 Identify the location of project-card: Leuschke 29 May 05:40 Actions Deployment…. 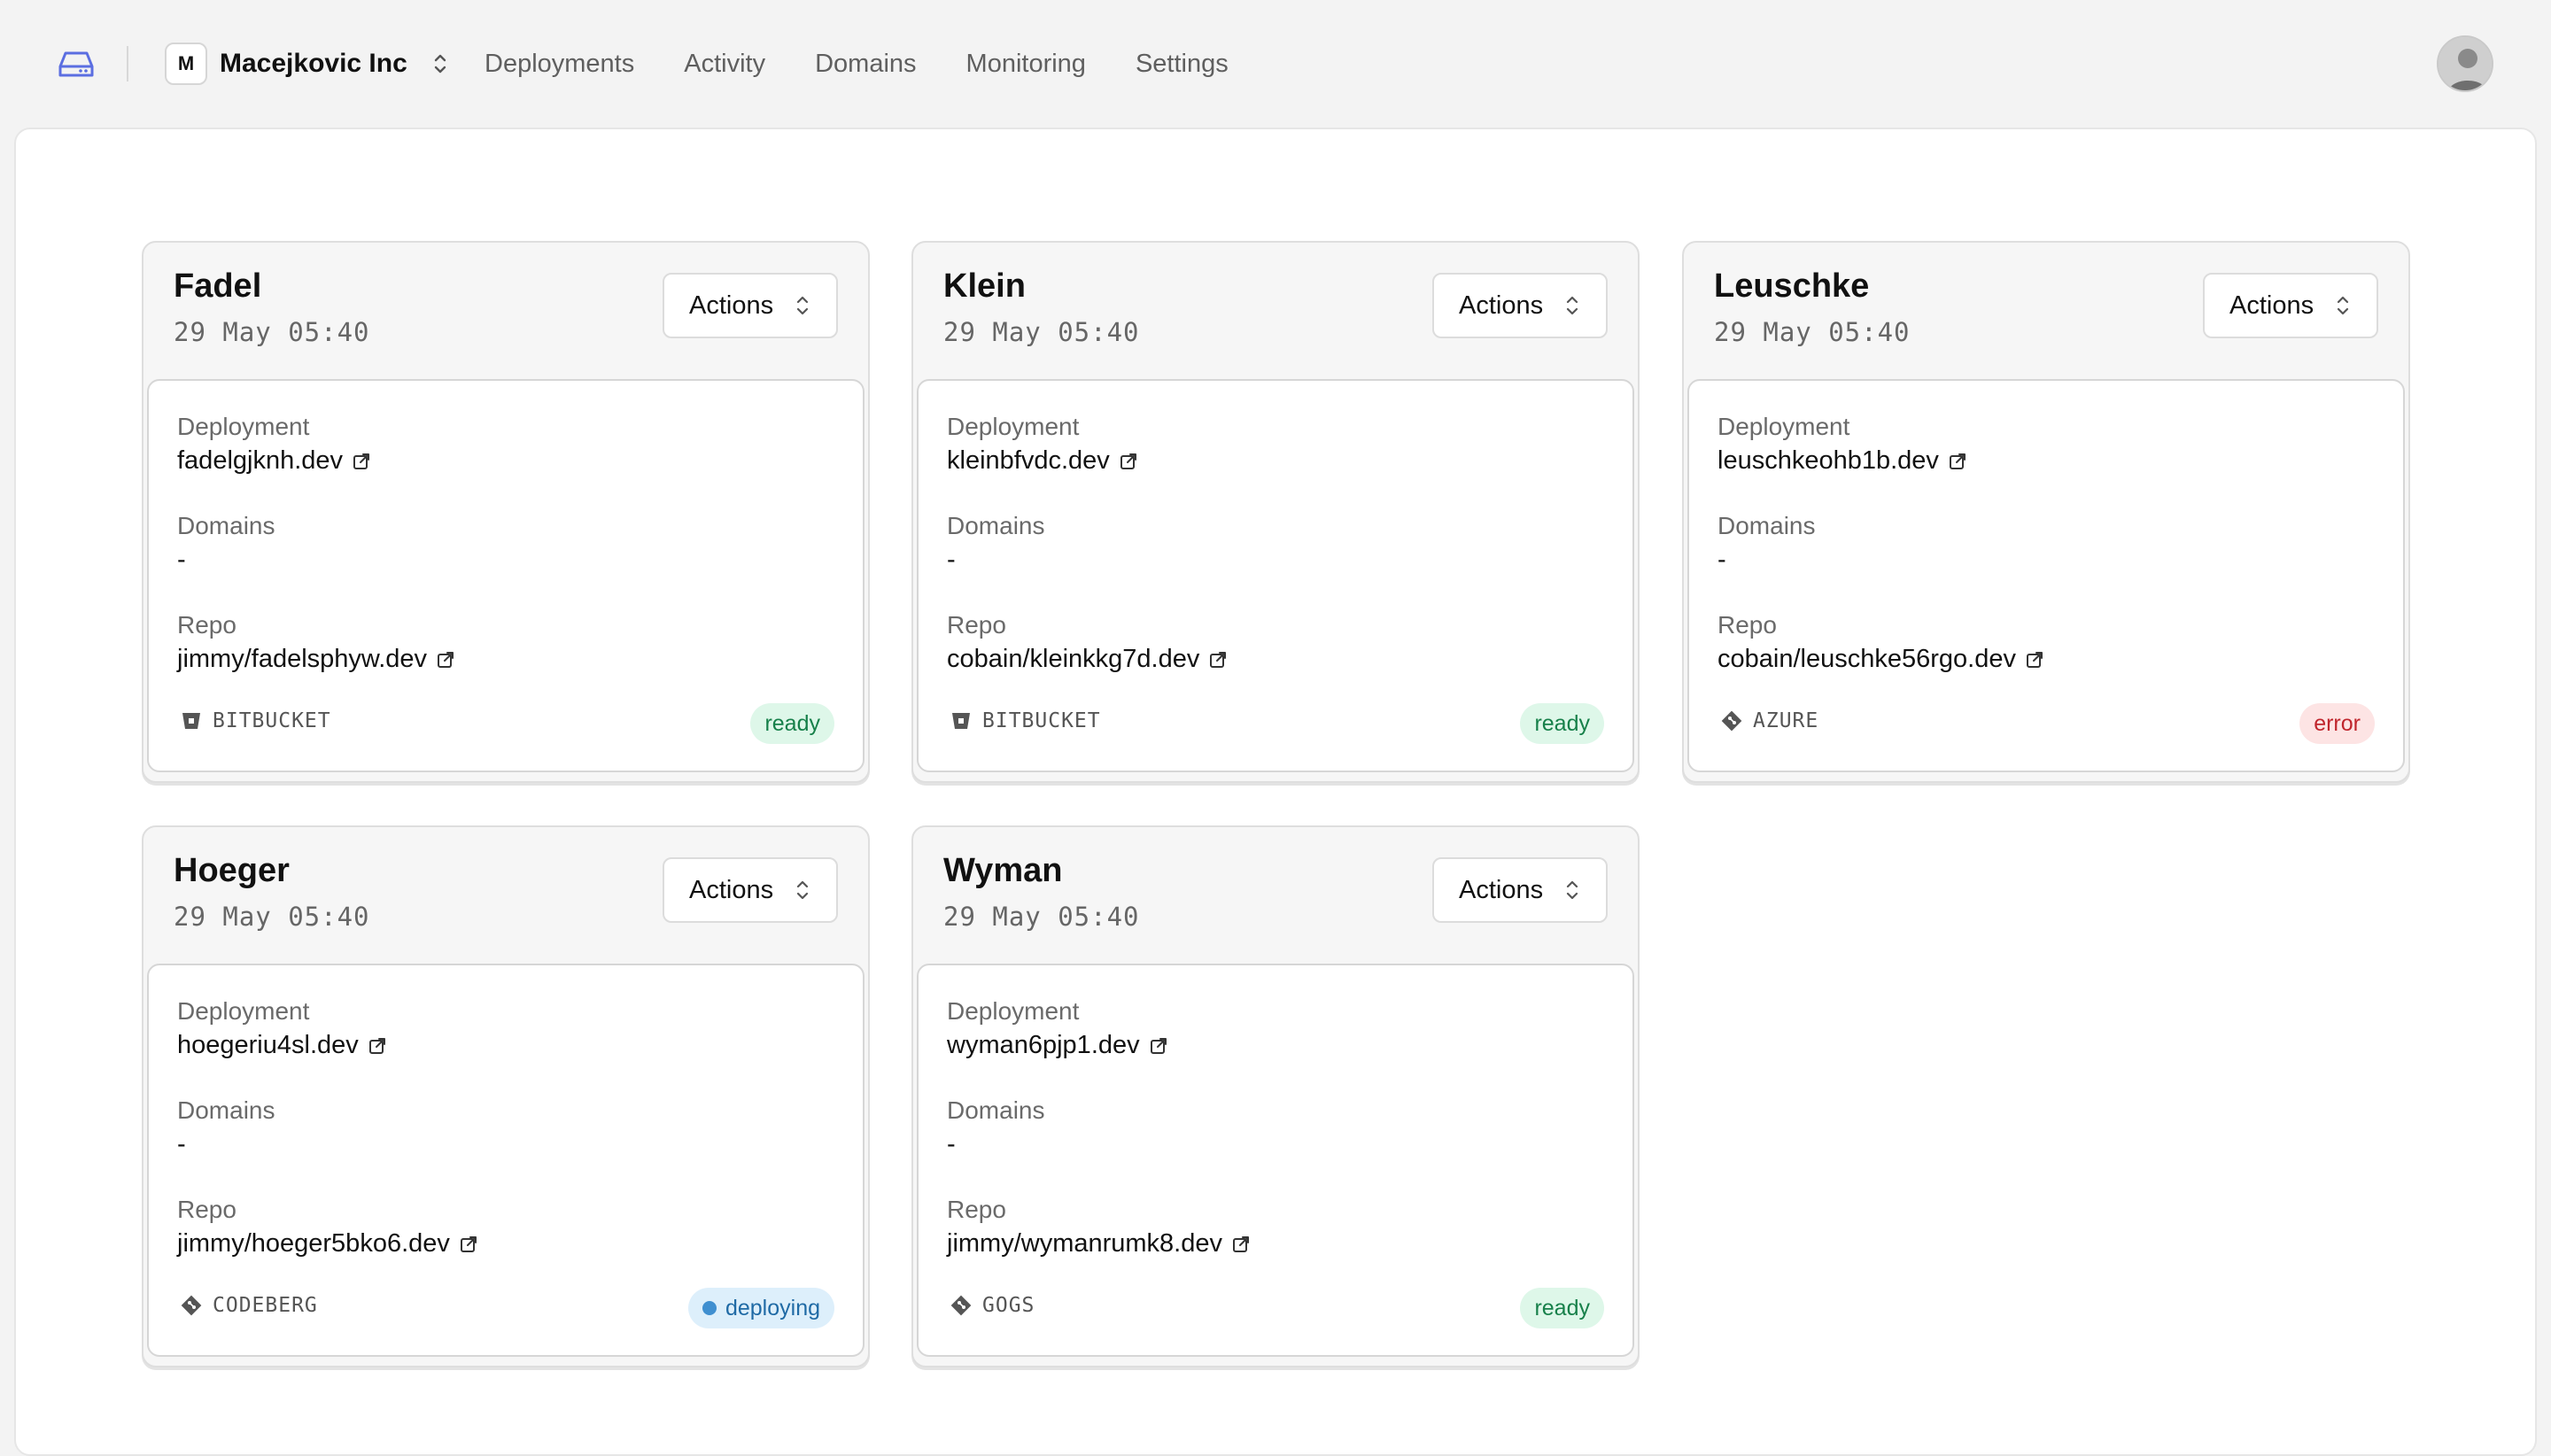
(2046, 512).